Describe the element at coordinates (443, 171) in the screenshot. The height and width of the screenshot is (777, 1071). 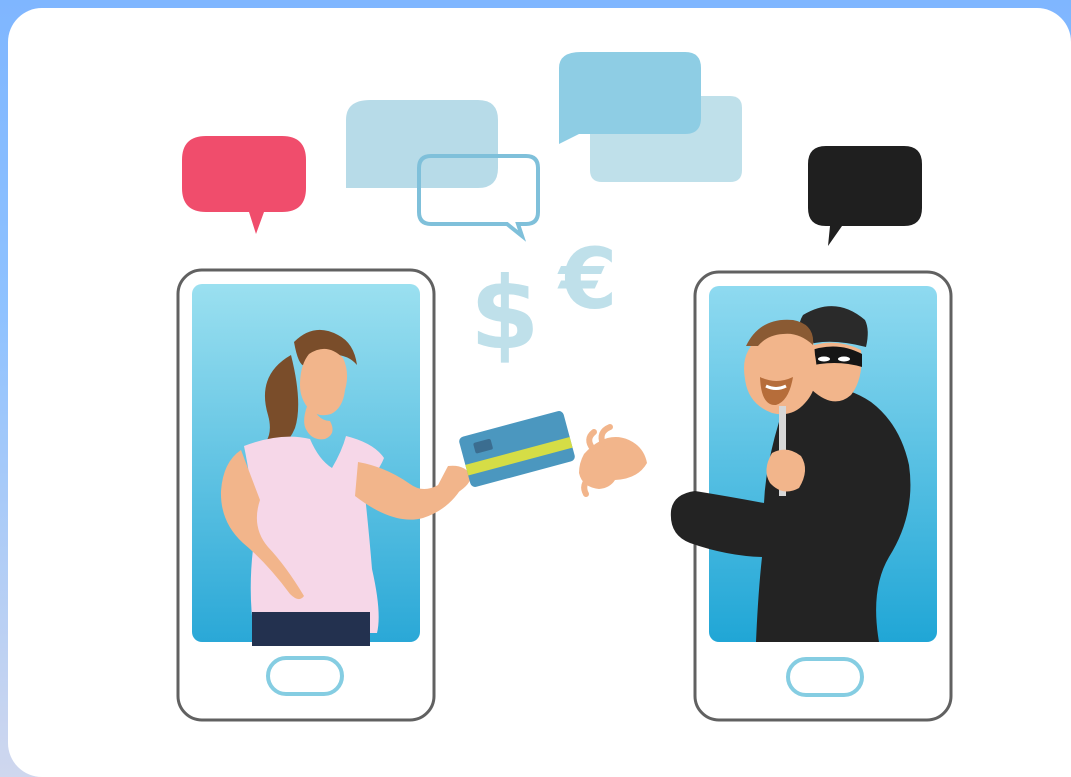
I see `light-blue-speech-bubble-left` at that location.